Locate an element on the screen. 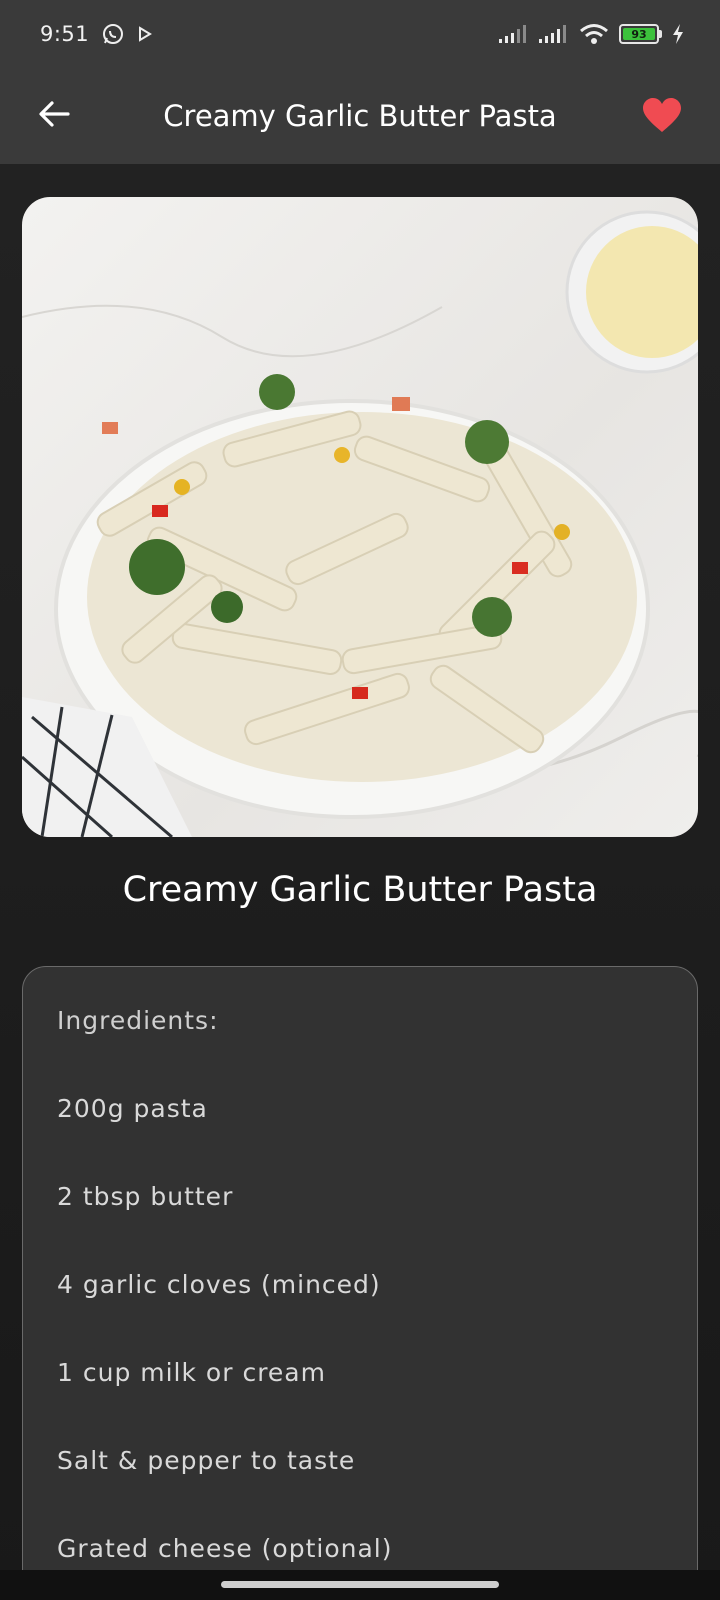  app-bar: Creamy Garlic Butter Pasta is located at coordinates (360, 116).